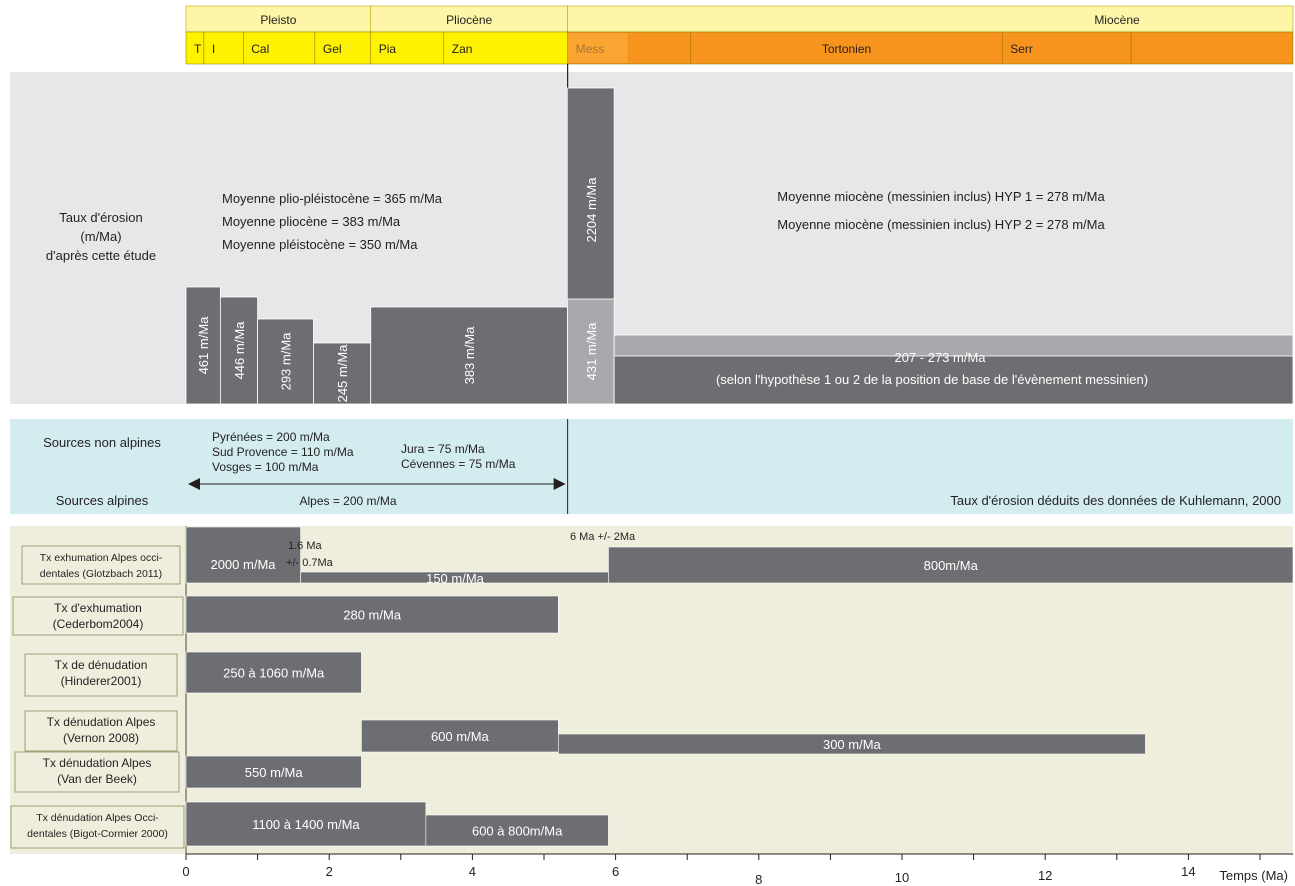 The height and width of the screenshot is (886, 1295). Describe the element at coordinates (332, 49) in the screenshot. I see `stage-label: Gel` at that location.